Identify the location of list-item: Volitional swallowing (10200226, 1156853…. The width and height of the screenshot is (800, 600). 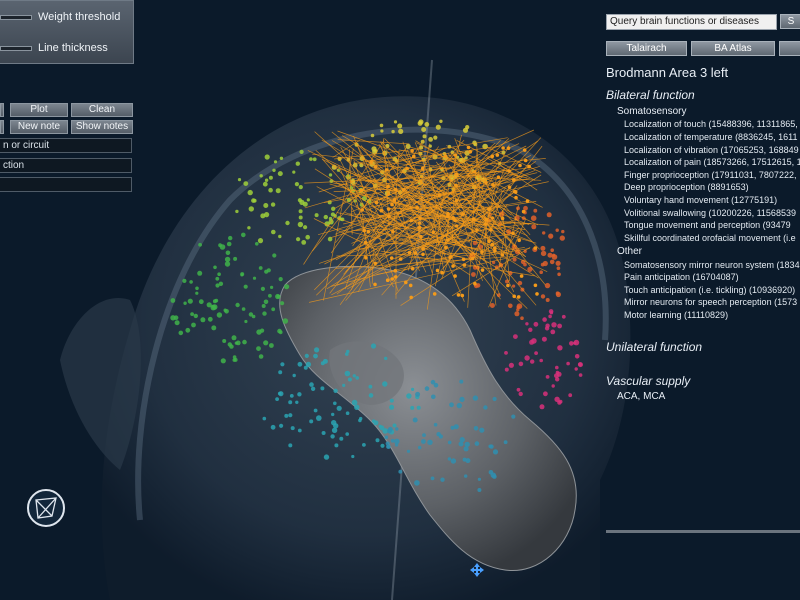
(712, 213).